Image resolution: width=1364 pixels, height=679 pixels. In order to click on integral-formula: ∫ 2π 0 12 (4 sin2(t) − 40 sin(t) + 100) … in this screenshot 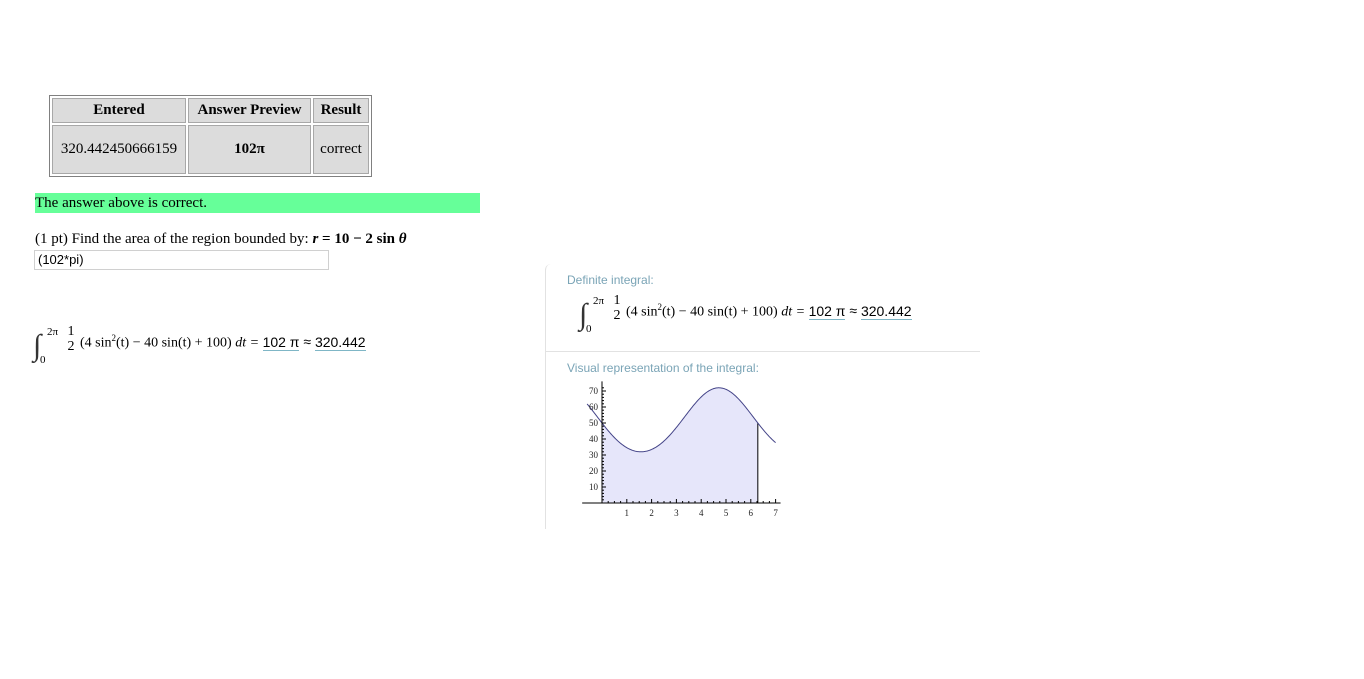, I will do `click(223, 347)`.